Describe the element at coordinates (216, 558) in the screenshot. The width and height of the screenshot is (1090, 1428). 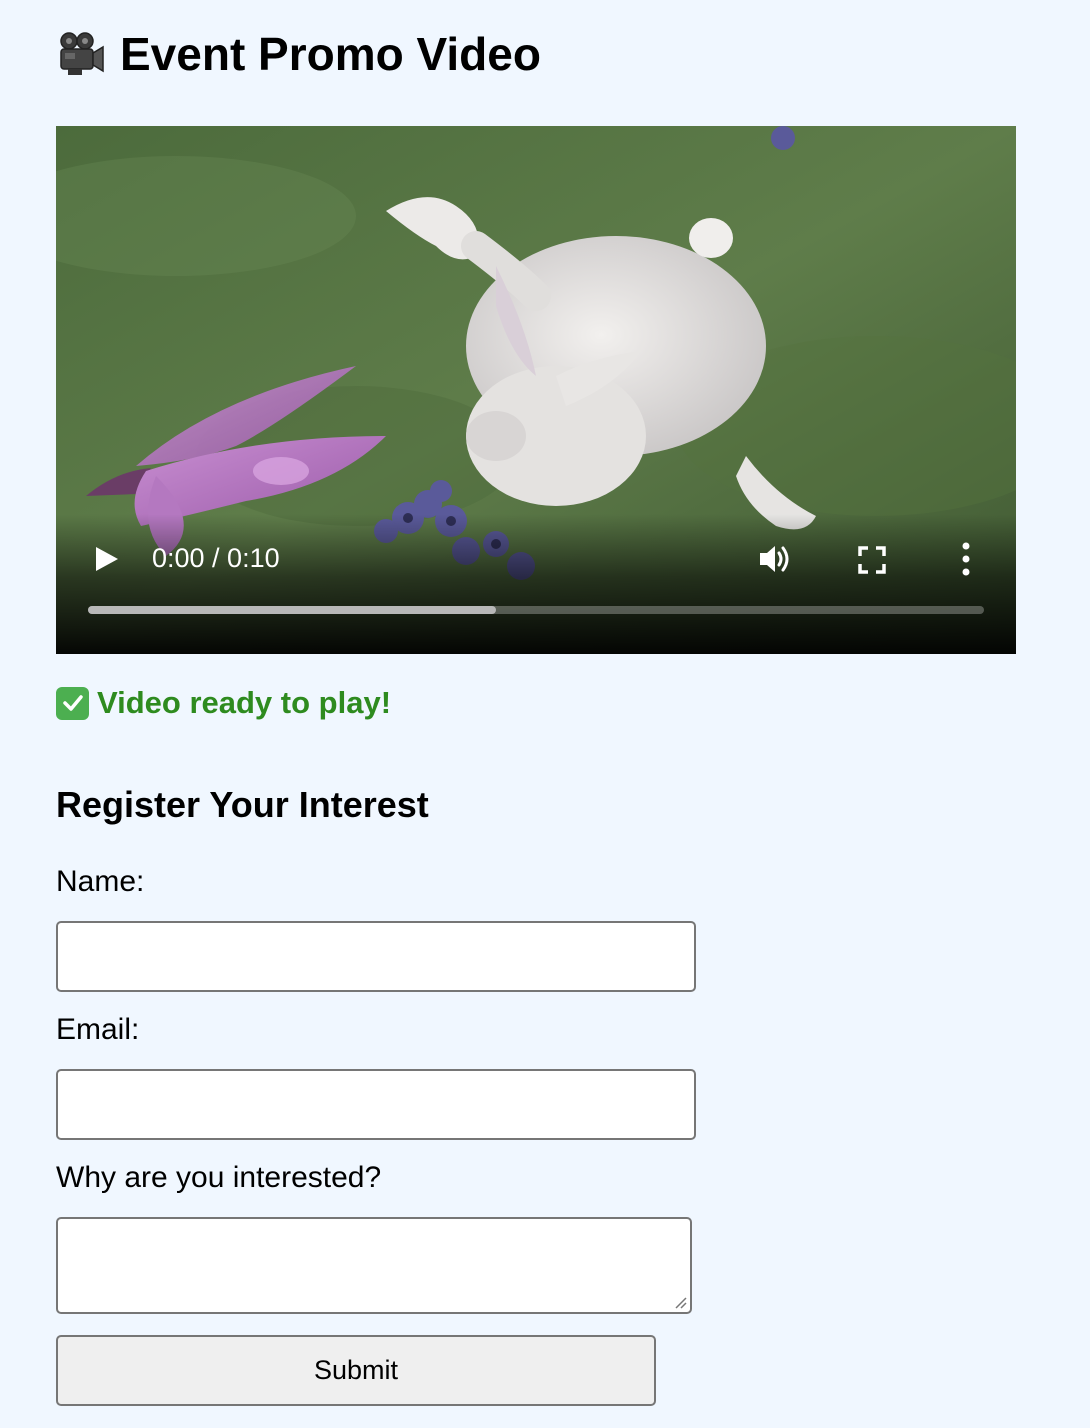
I see `time-display: 0:00 / 0:10` at that location.